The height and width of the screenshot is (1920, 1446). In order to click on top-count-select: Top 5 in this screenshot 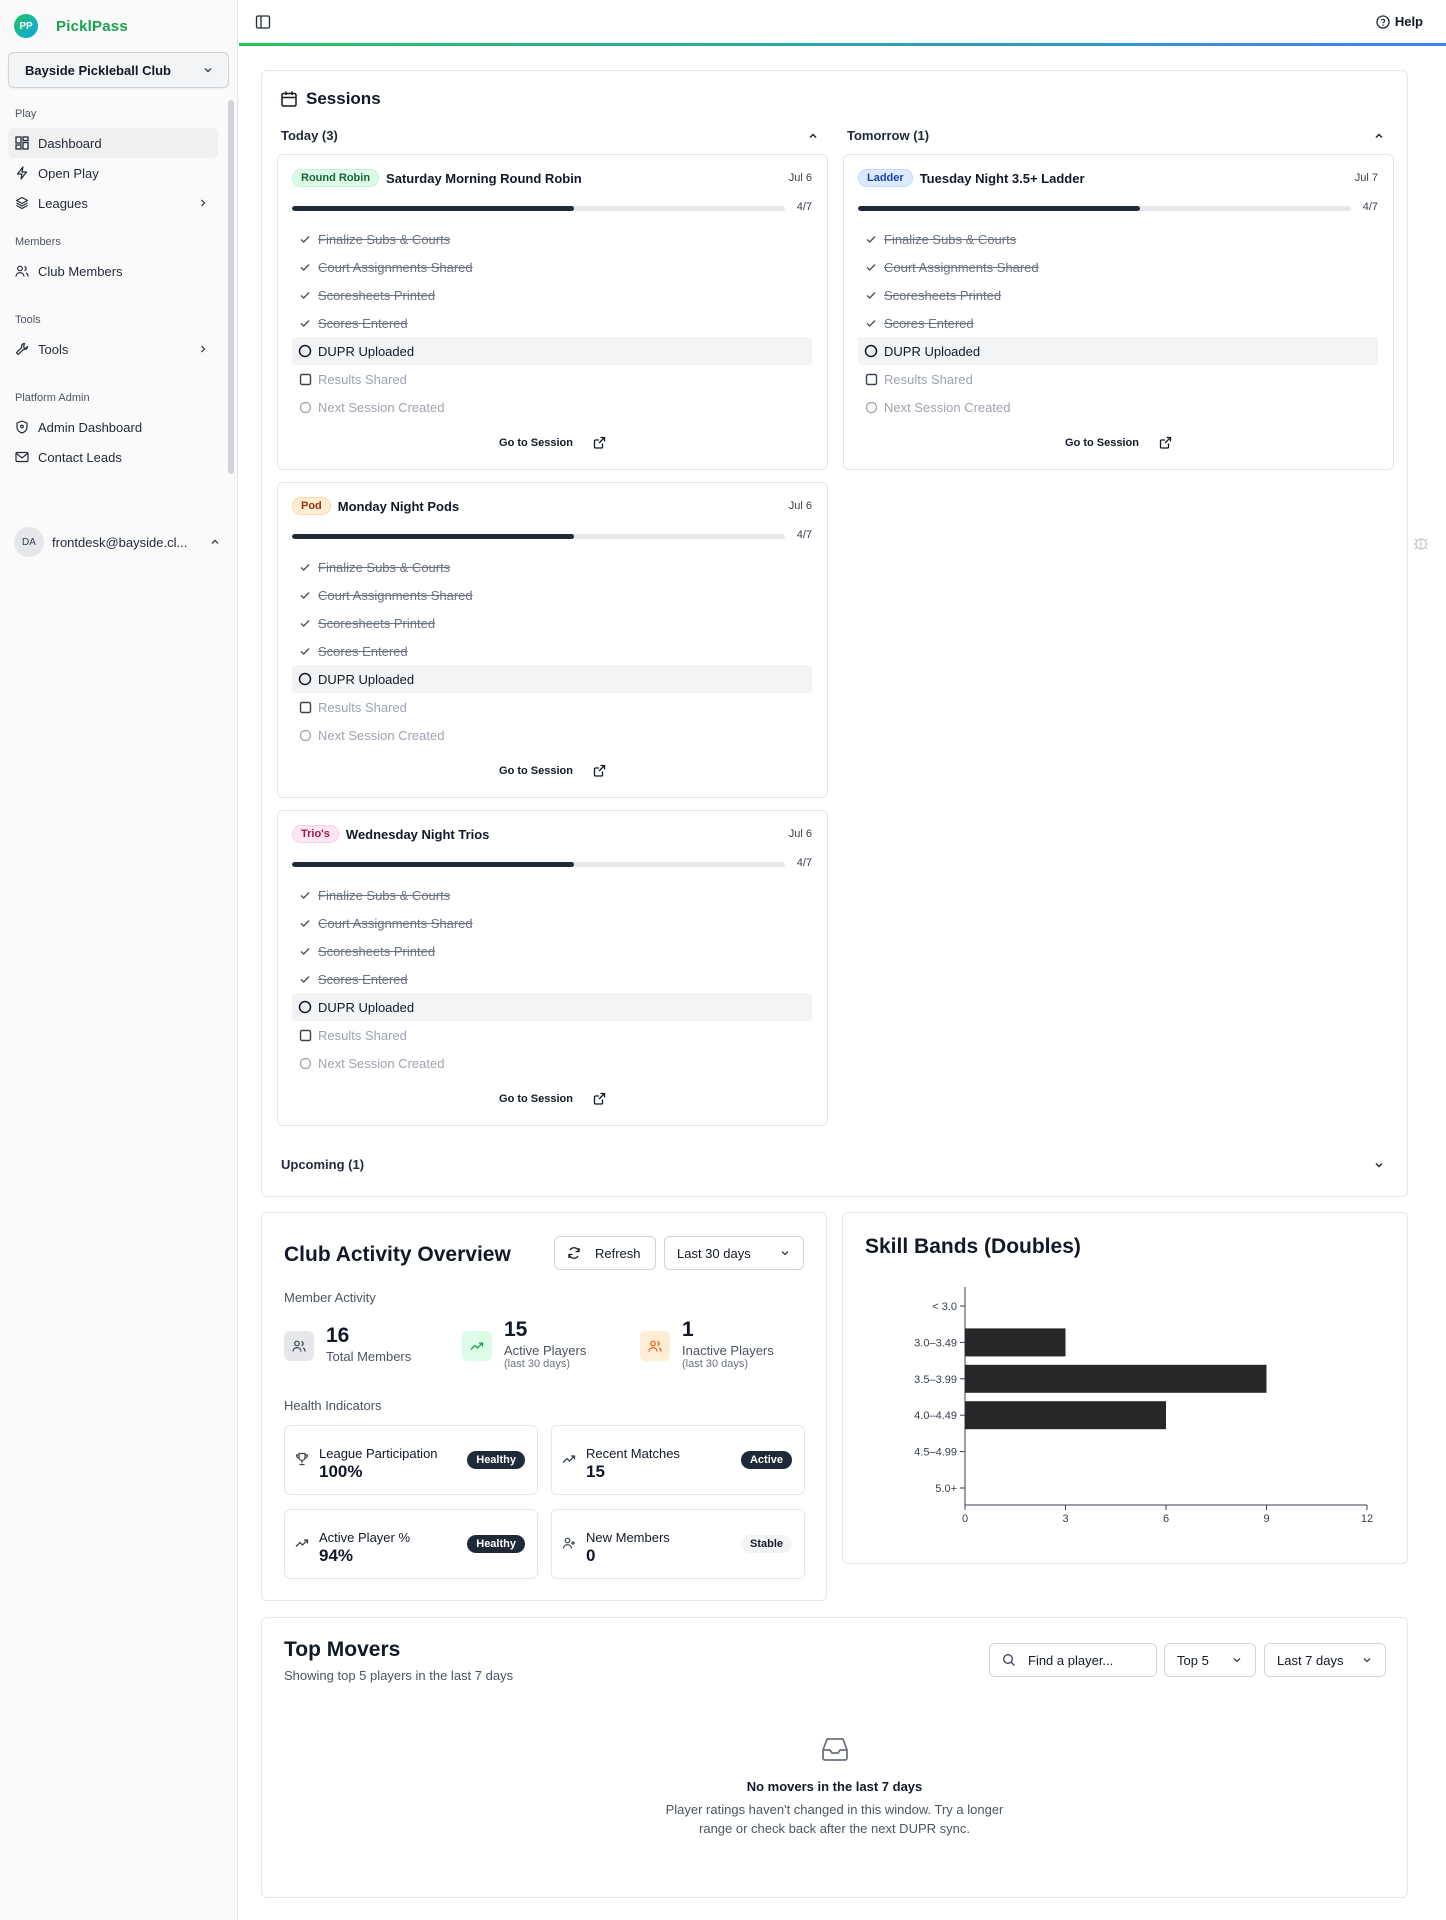, I will do `click(1210, 1660)`.